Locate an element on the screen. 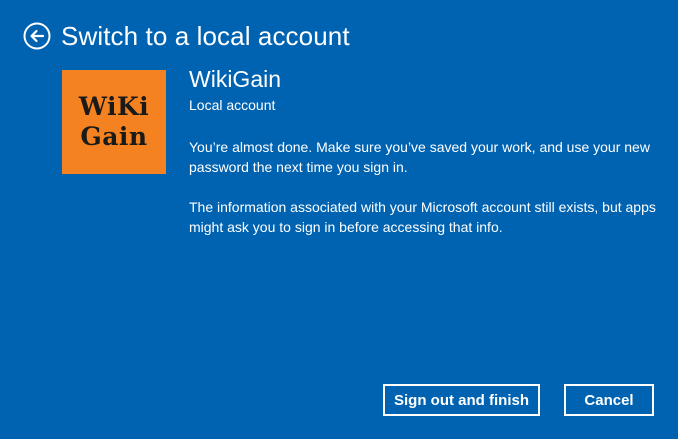  header: Switch to a local account is located at coordinates (186, 36).